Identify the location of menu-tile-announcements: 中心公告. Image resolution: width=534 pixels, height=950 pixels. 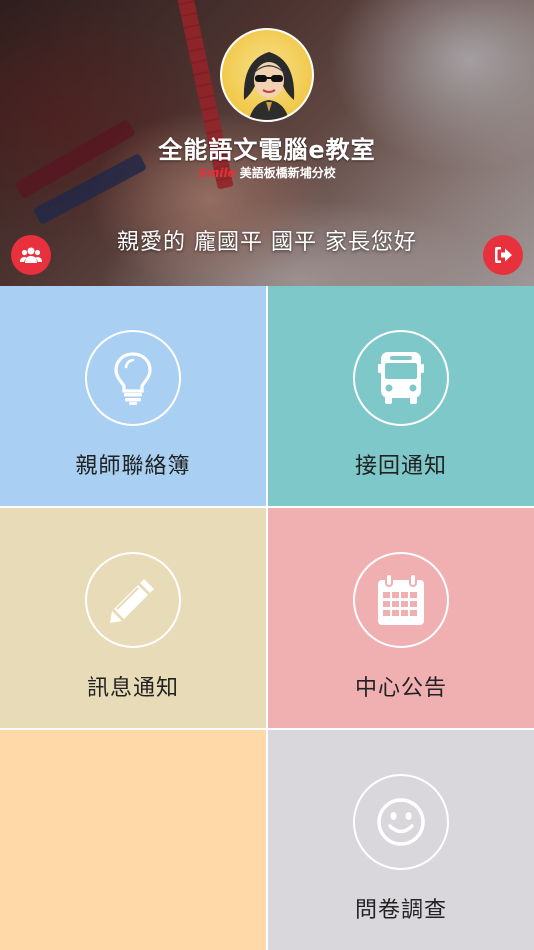
(401, 618).